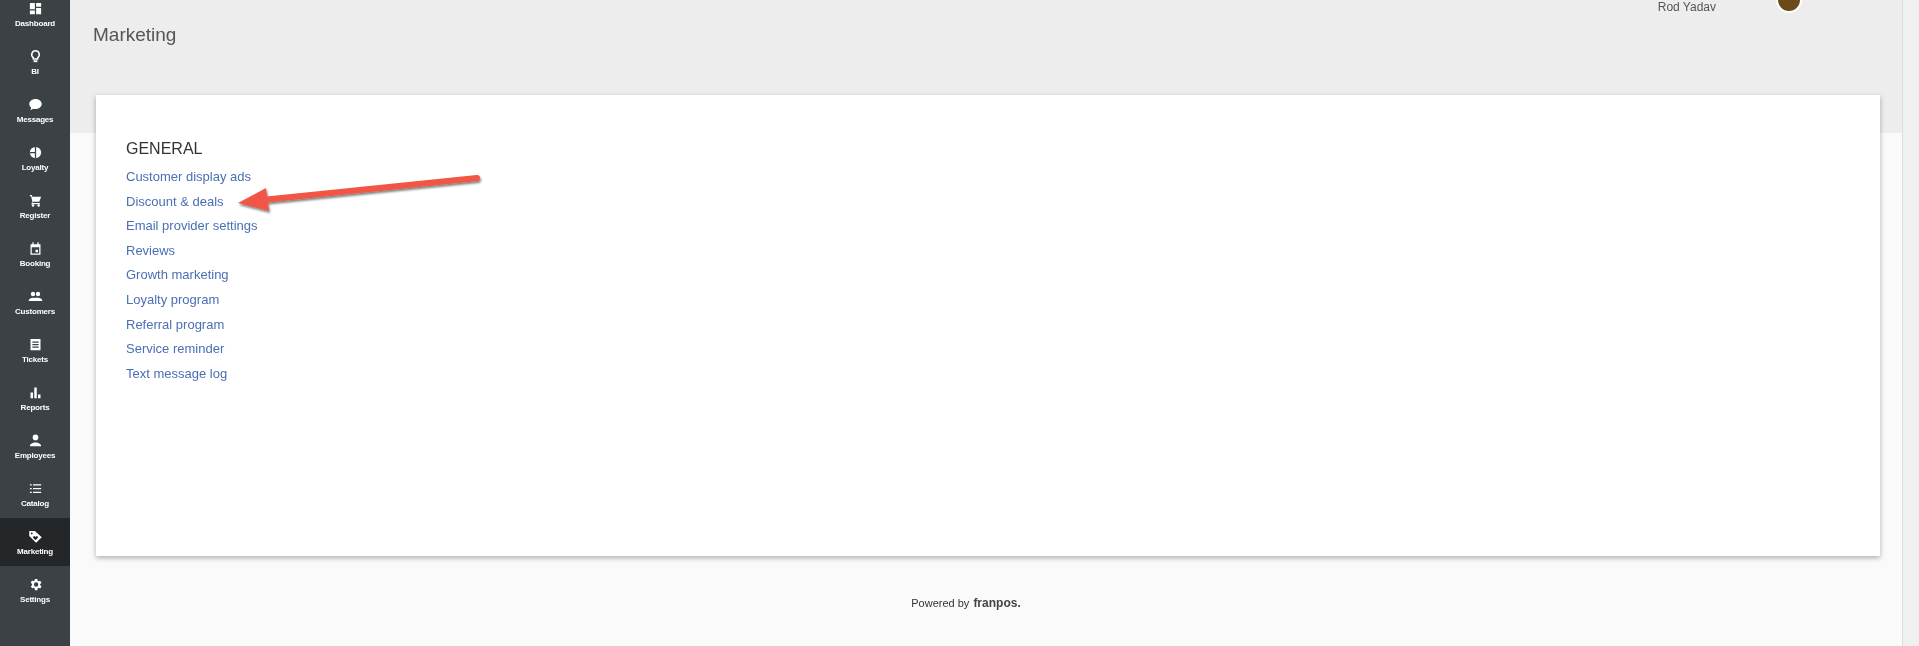 The width and height of the screenshot is (1919, 646). I want to click on settings-link: Referral program, so click(175, 325).